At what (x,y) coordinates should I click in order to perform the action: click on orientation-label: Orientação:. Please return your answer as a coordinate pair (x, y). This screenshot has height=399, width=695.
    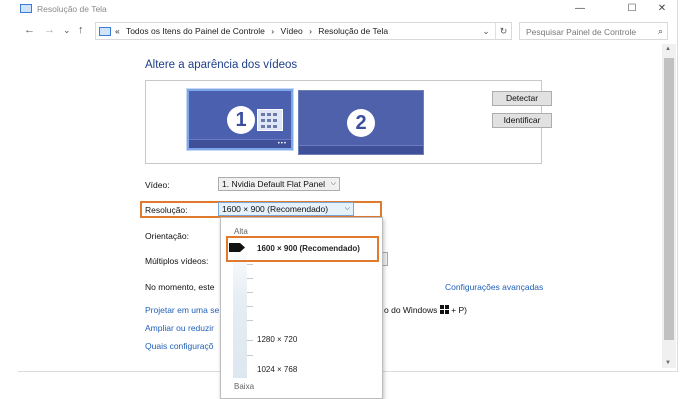
    Looking at the image, I should click on (167, 236).